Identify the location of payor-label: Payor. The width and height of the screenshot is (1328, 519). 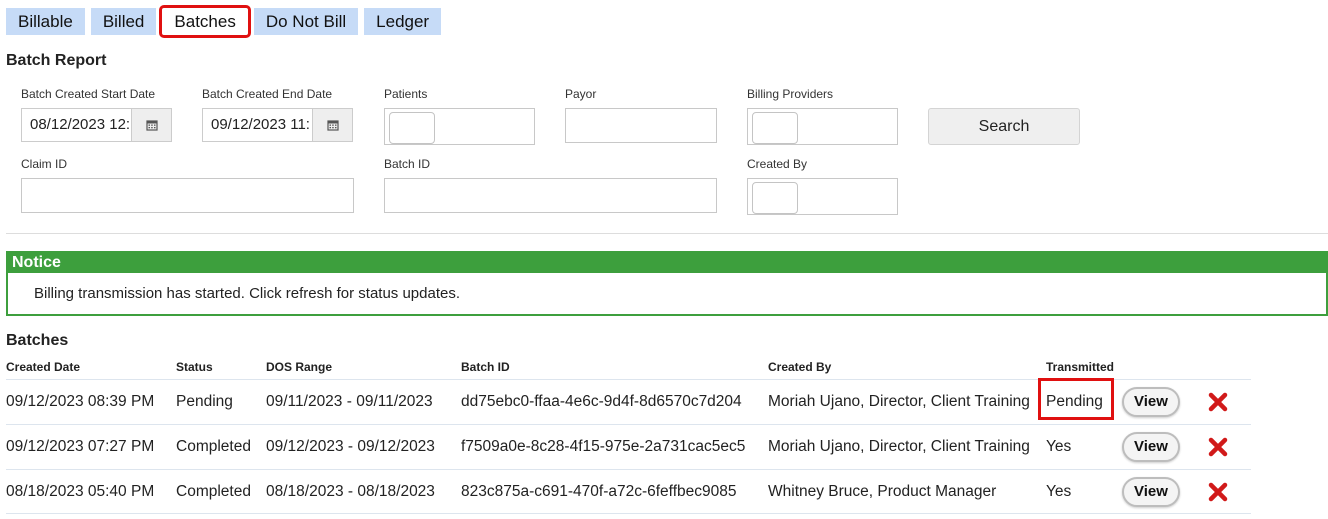
(581, 94).